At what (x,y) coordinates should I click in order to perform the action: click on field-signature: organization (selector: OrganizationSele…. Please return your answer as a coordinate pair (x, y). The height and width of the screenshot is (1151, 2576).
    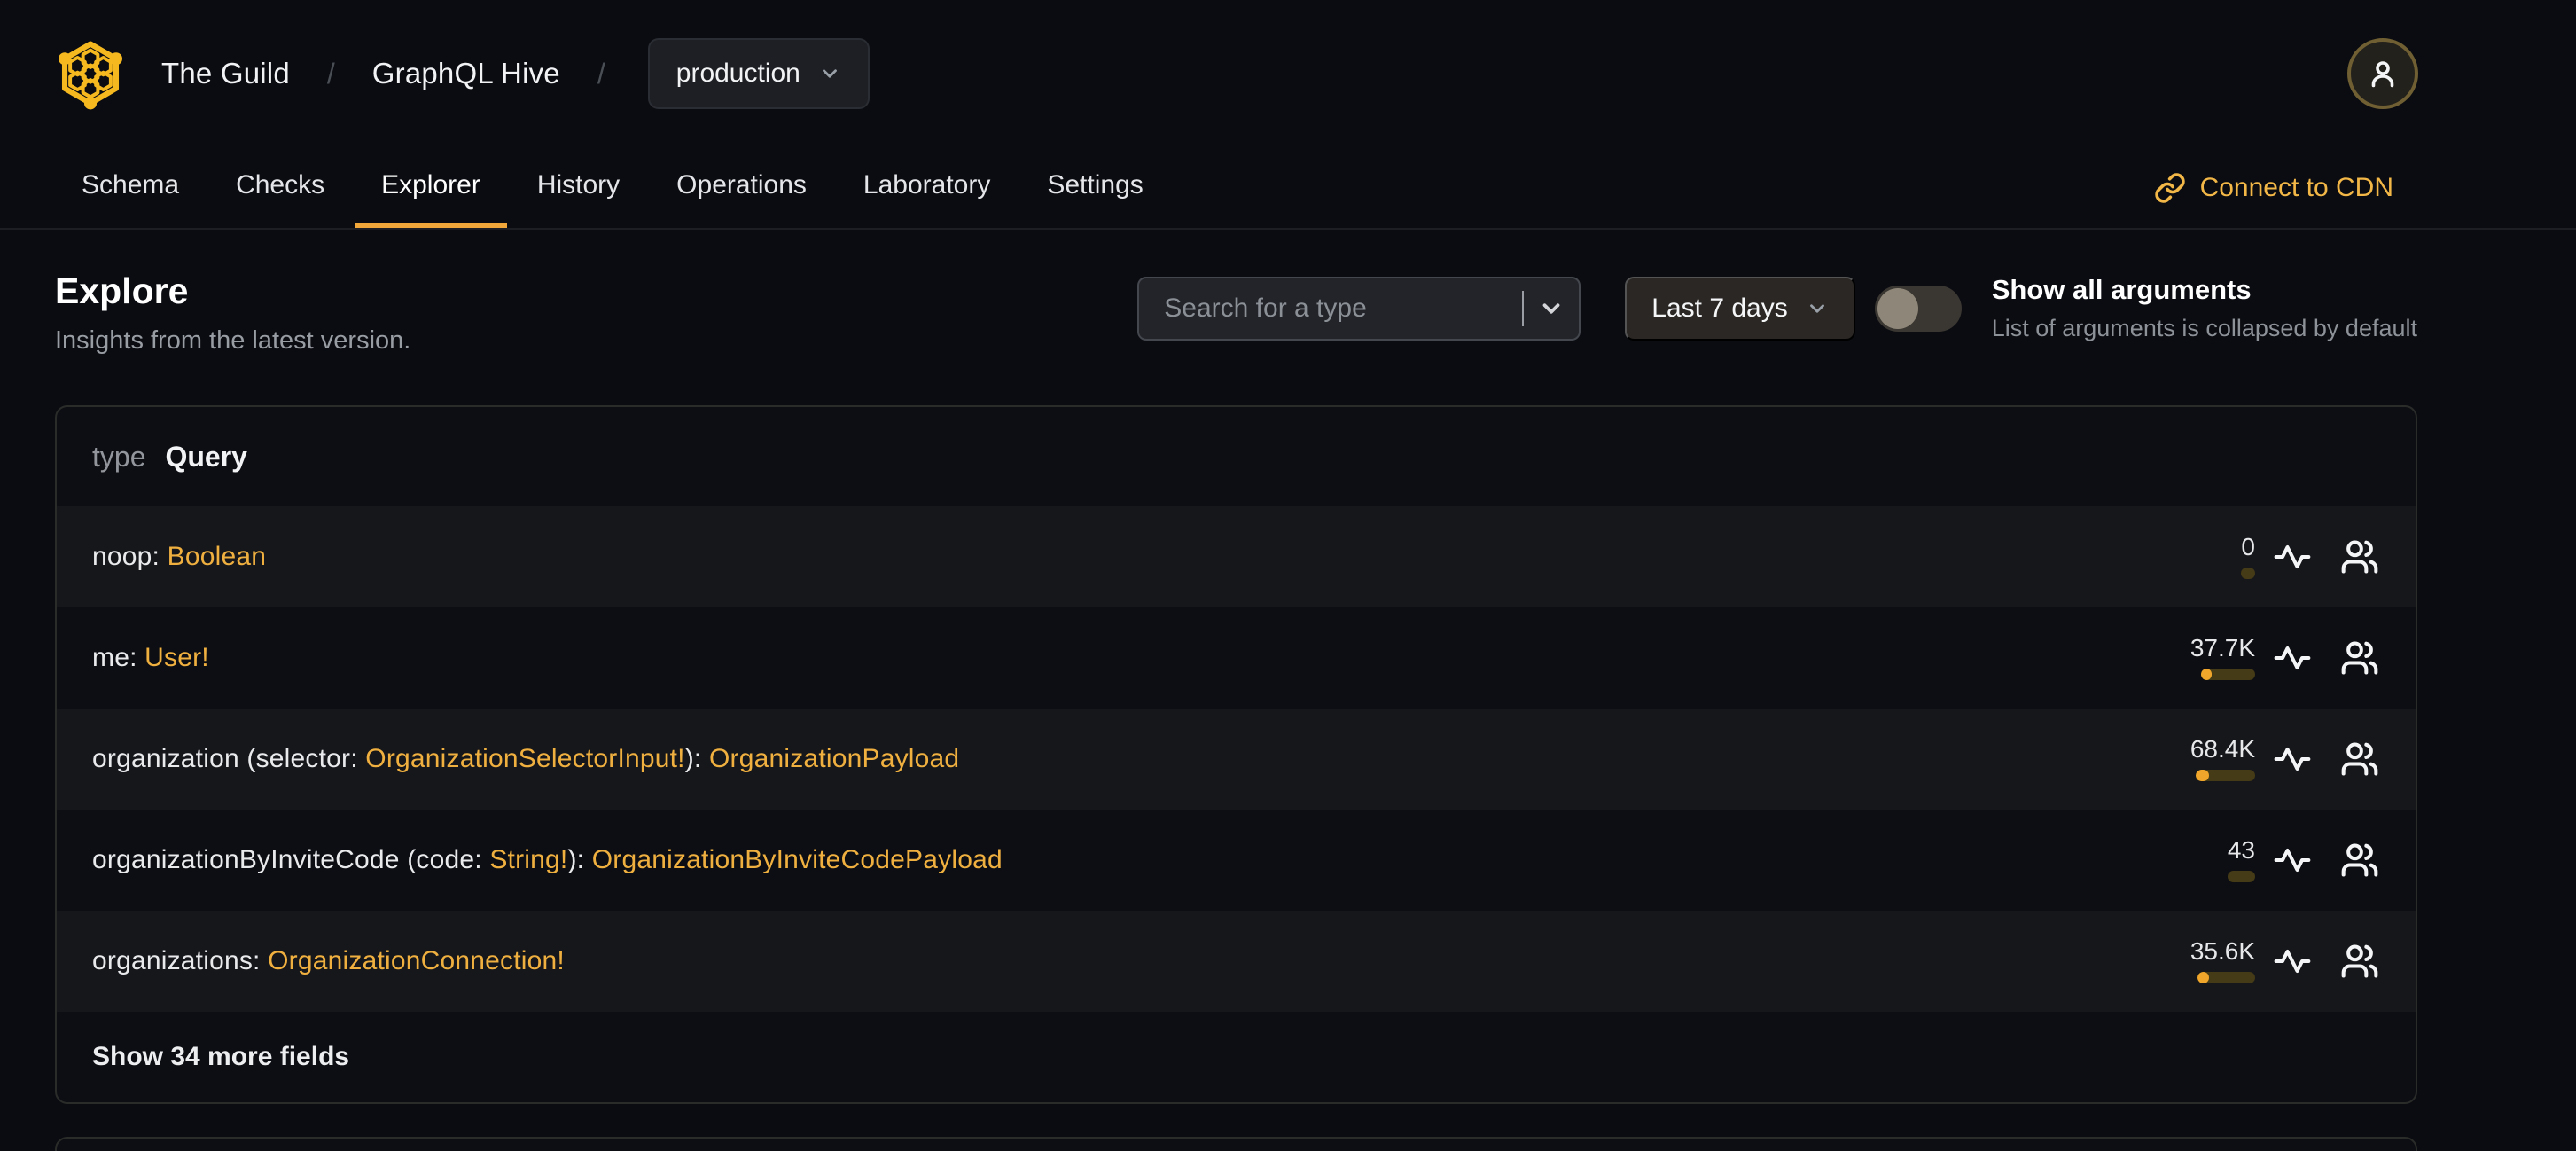
    Looking at the image, I should click on (526, 758).